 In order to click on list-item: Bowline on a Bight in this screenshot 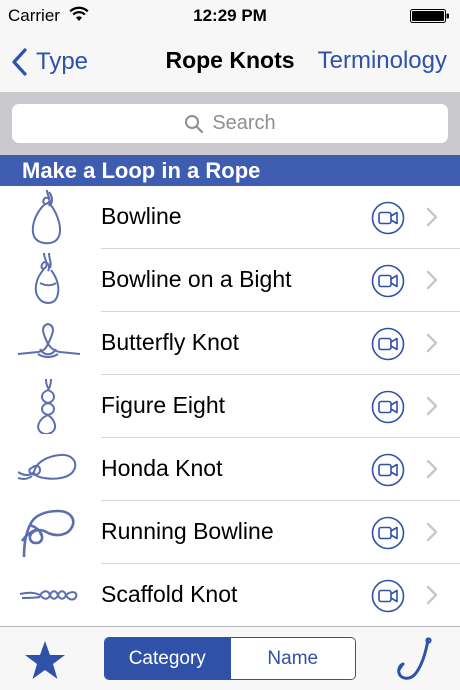, I will do `click(230, 280)`.